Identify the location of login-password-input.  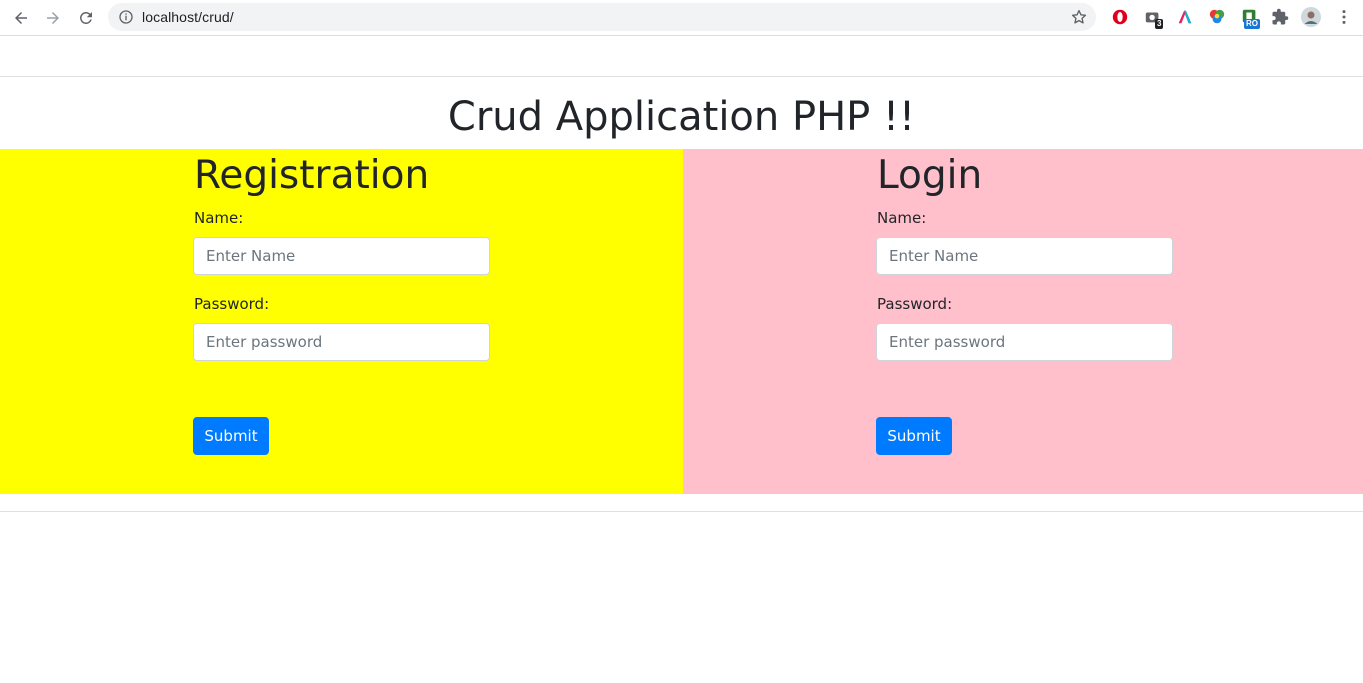
(1024, 342).